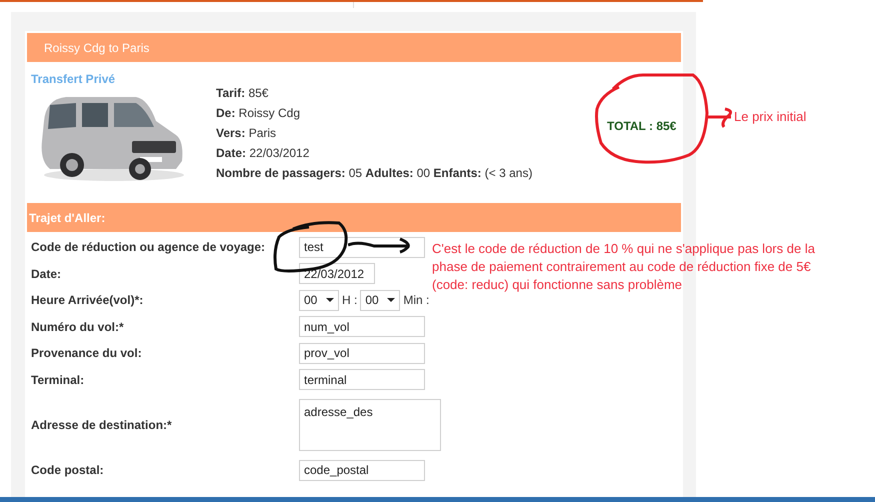 The height and width of the screenshot is (502, 875). Describe the element at coordinates (770, 117) in the screenshot. I see `annotation-note: Le prix initial` at that location.